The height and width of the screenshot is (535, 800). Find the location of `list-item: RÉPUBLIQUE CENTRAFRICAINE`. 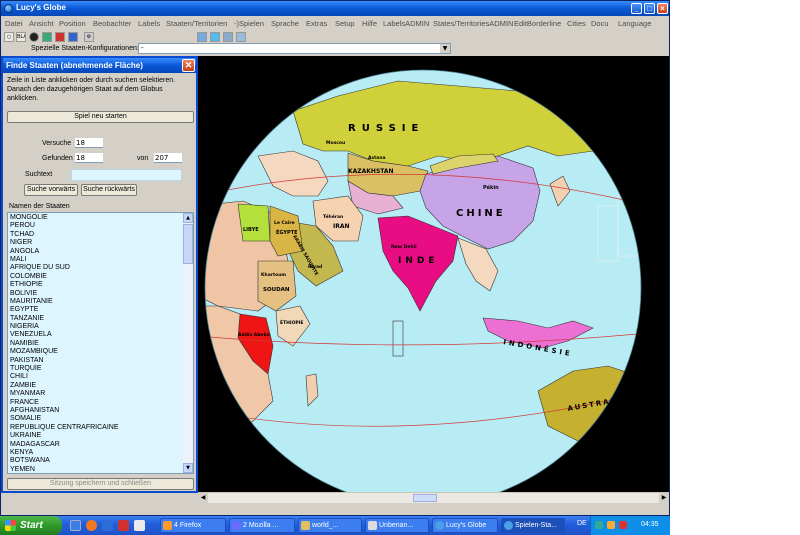

list-item: RÉPUBLIQUE CENTRAFRICAINE is located at coordinates (96, 428).